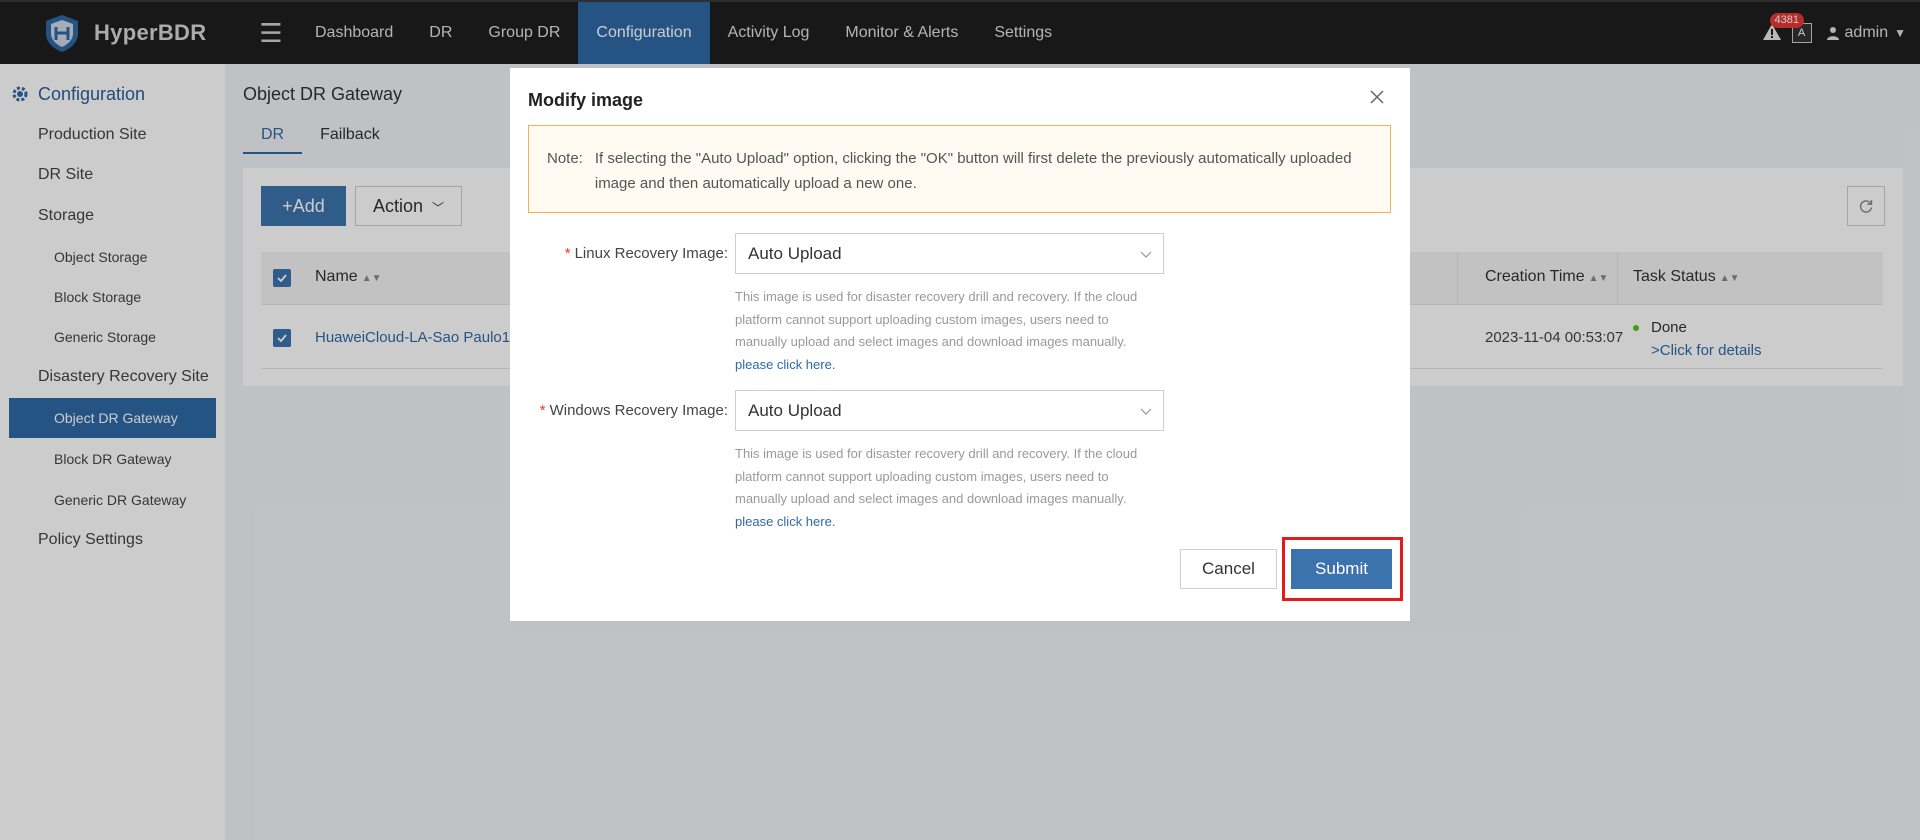 The height and width of the screenshot is (840, 1920). What do you see at coordinates (638, 410) in the screenshot?
I see `windows-image-label-text: Windows Recovery Image:` at bounding box center [638, 410].